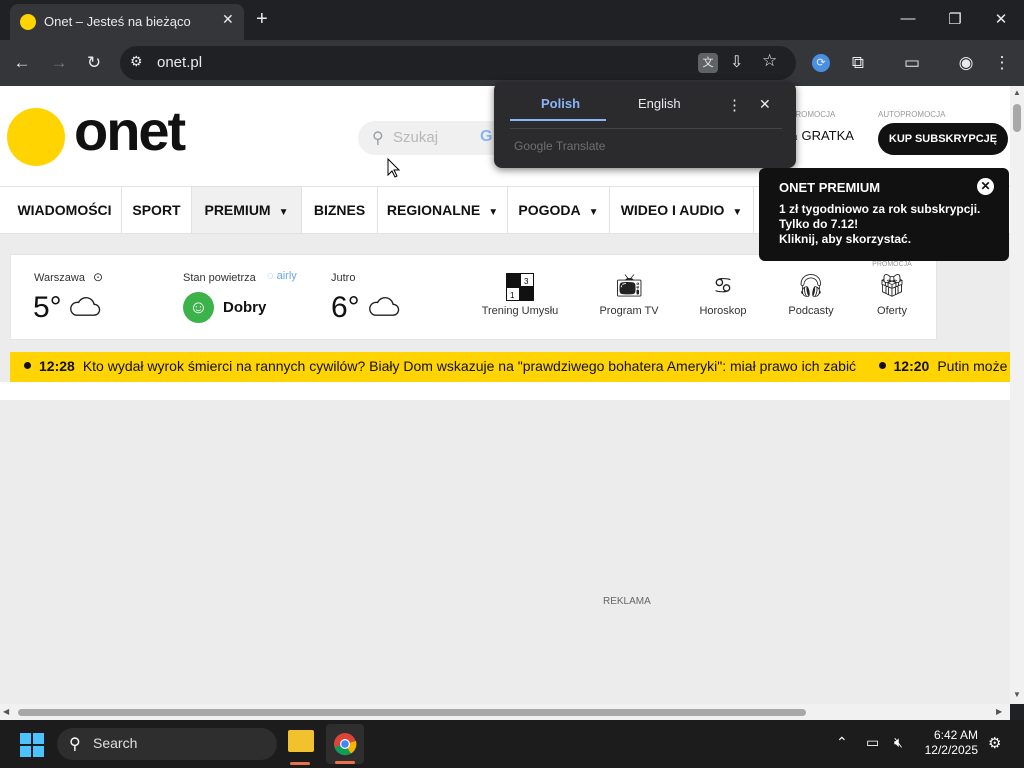  What do you see at coordinates (59, 278) in the screenshot?
I see `weather-city: Warszawa` at bounding box center [59, 278].